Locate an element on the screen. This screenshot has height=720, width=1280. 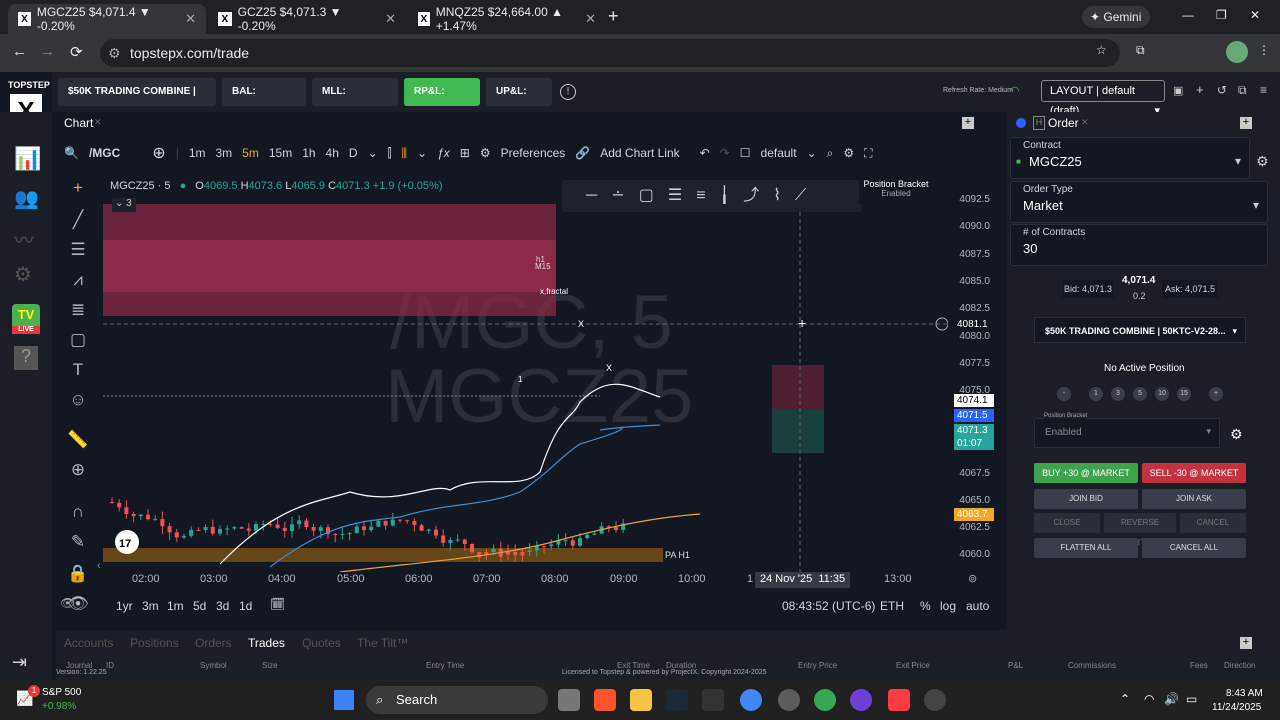
template-checkbox: ☐ is located at coordinates (745, 153).